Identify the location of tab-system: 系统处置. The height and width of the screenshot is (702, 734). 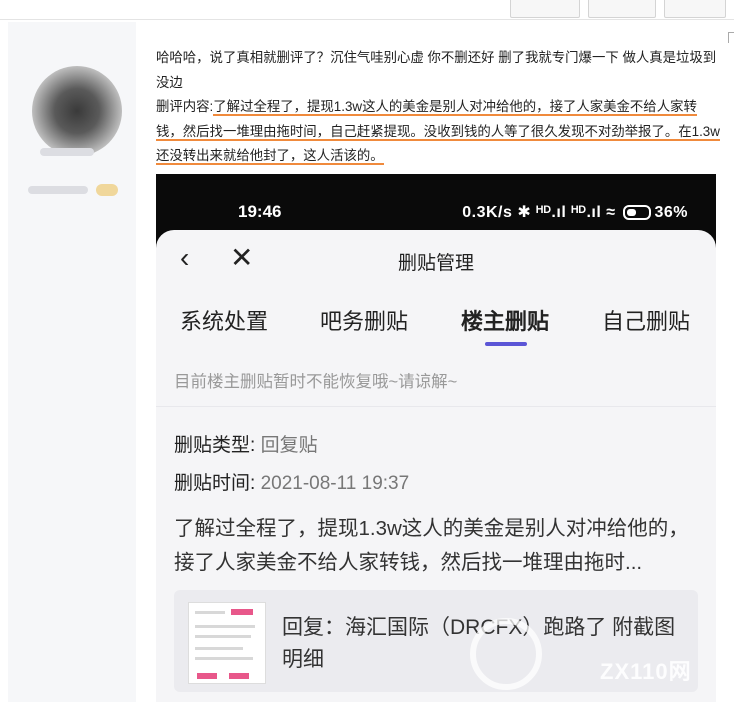
(224, 320).